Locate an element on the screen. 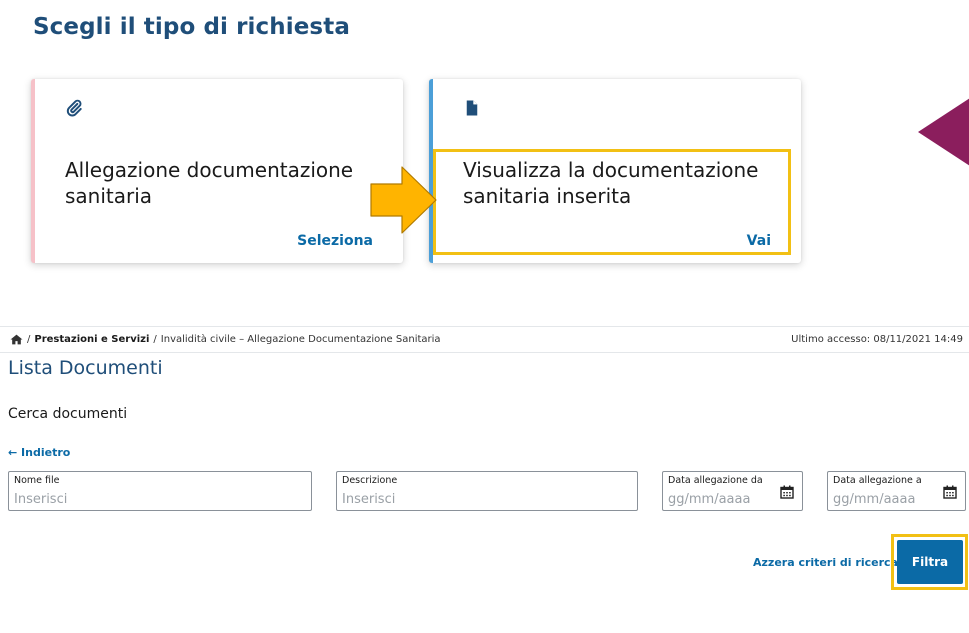  breadcrumb-prestazioni: Prestazioni e Servizi is located at coordinates (91, 339).